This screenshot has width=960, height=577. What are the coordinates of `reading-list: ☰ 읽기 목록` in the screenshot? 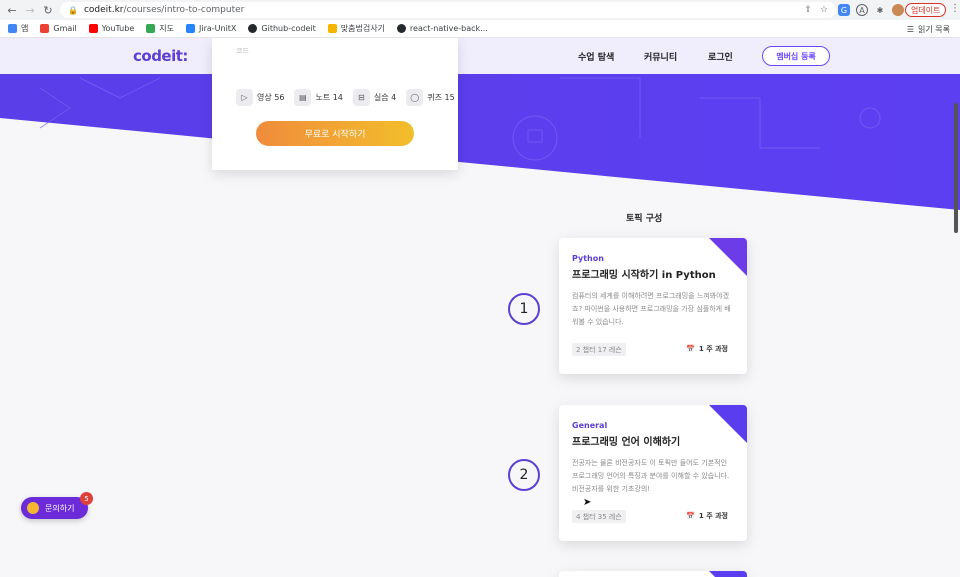 It's located at (928, 29).